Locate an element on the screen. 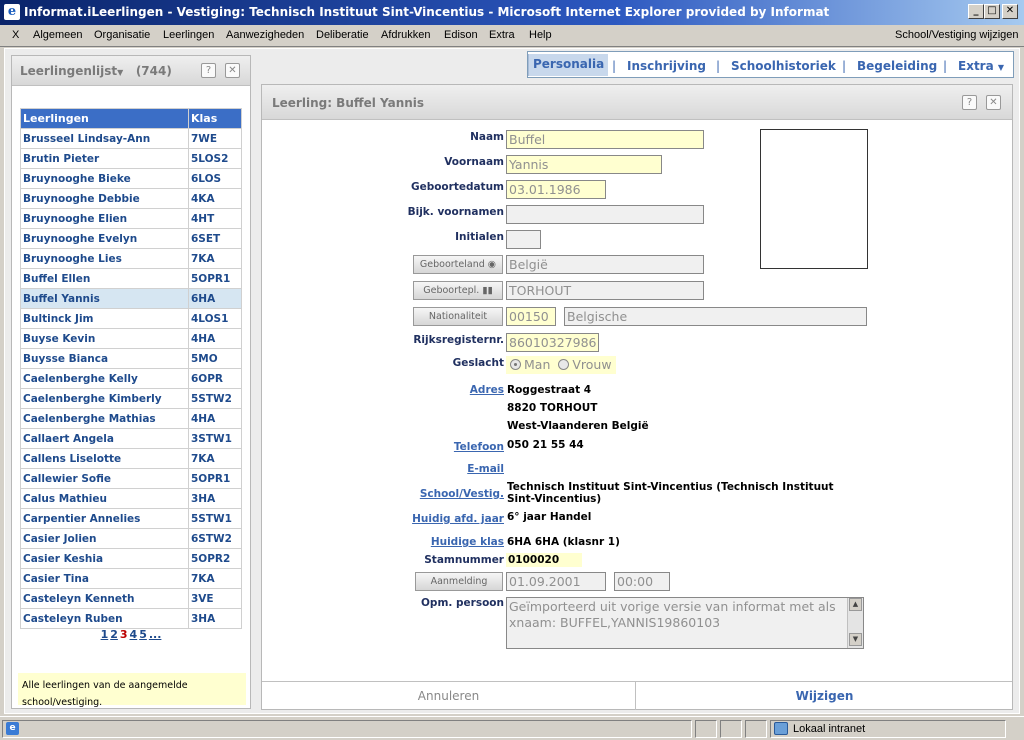 The image size is (1024, 740). student-name: Bruynooghe Evelyn is located at coordinates (104, 238).